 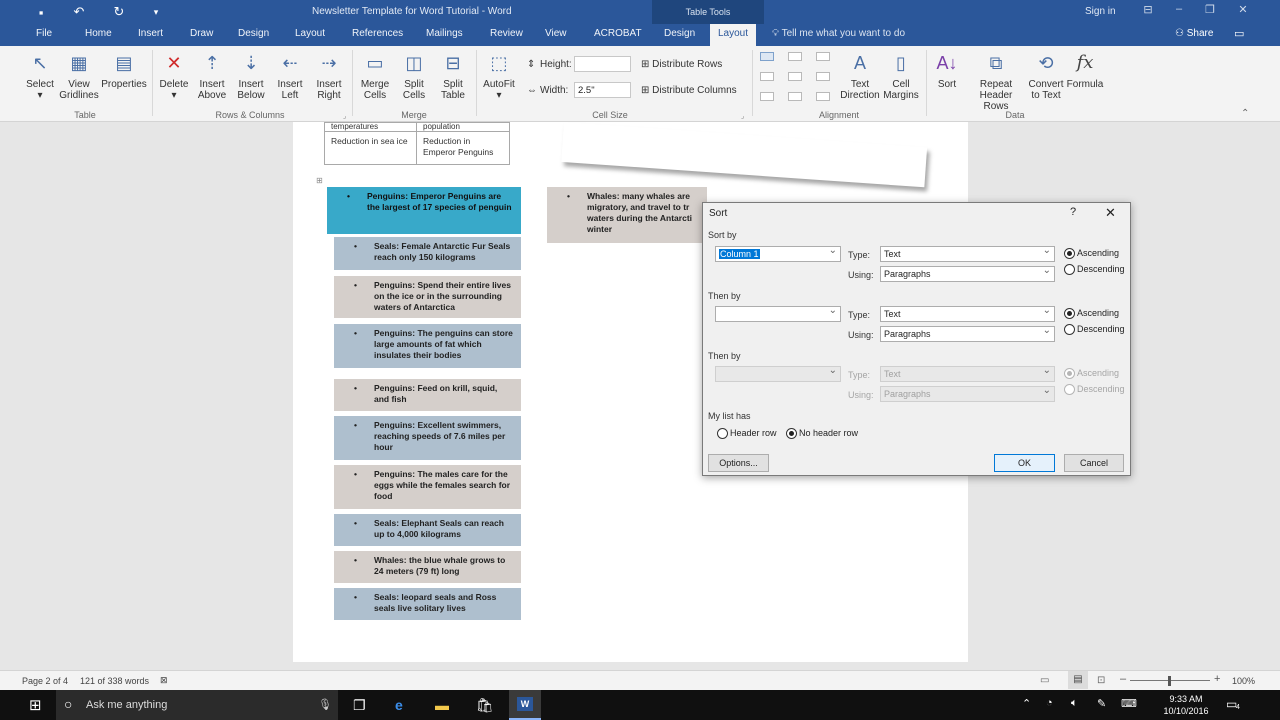 What do you see at coordinates (1026, 703) in the screenshot?
I see `show-hidden-icons-icon: ⌃` at bounding box center [1026, 703].